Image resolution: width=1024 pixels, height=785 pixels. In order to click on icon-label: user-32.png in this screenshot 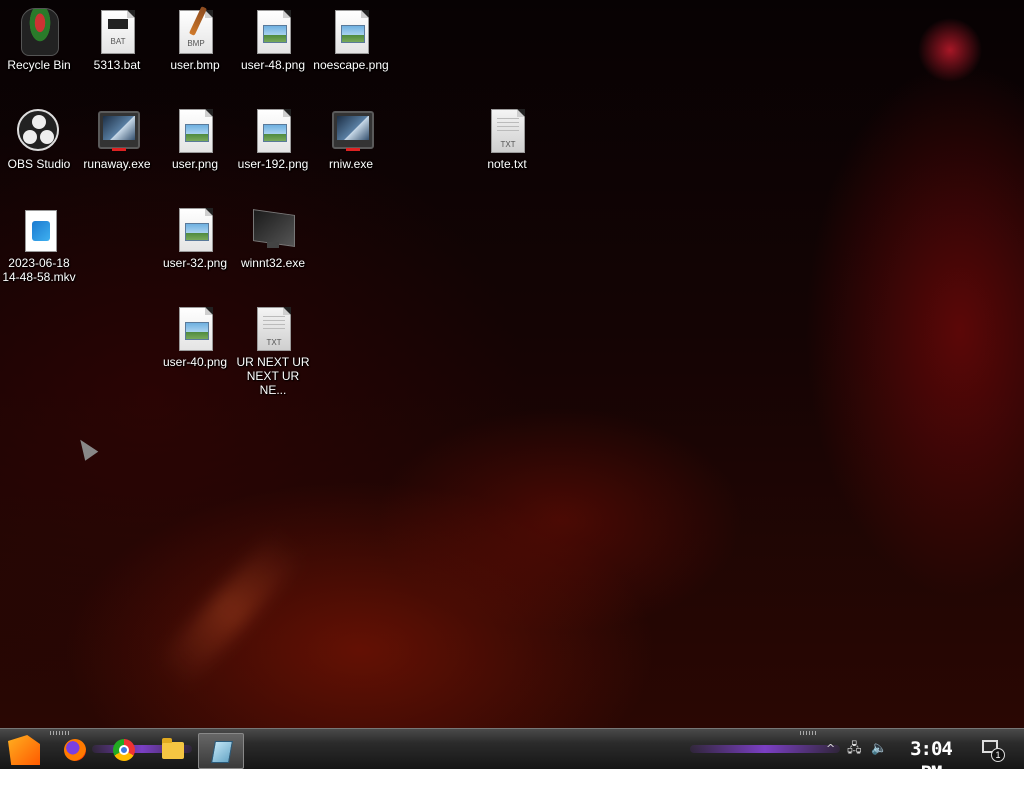, I will do `click(195, 263)`.